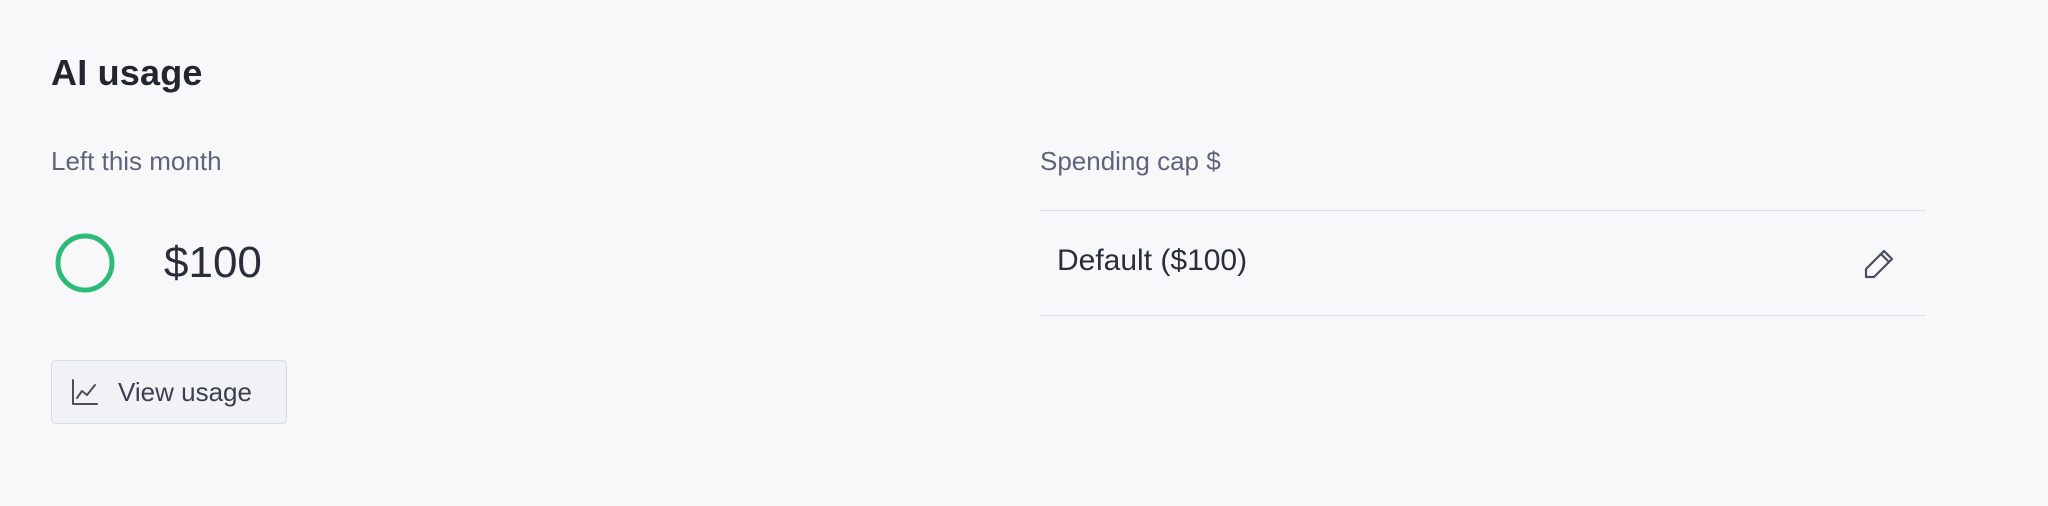 Image resolution: width=2048 pixels, height=506 pixels. What do you see at coordinates (85, 392) in the screenshot?
I see `line-chart-icon` at bounding box center [85, 392].